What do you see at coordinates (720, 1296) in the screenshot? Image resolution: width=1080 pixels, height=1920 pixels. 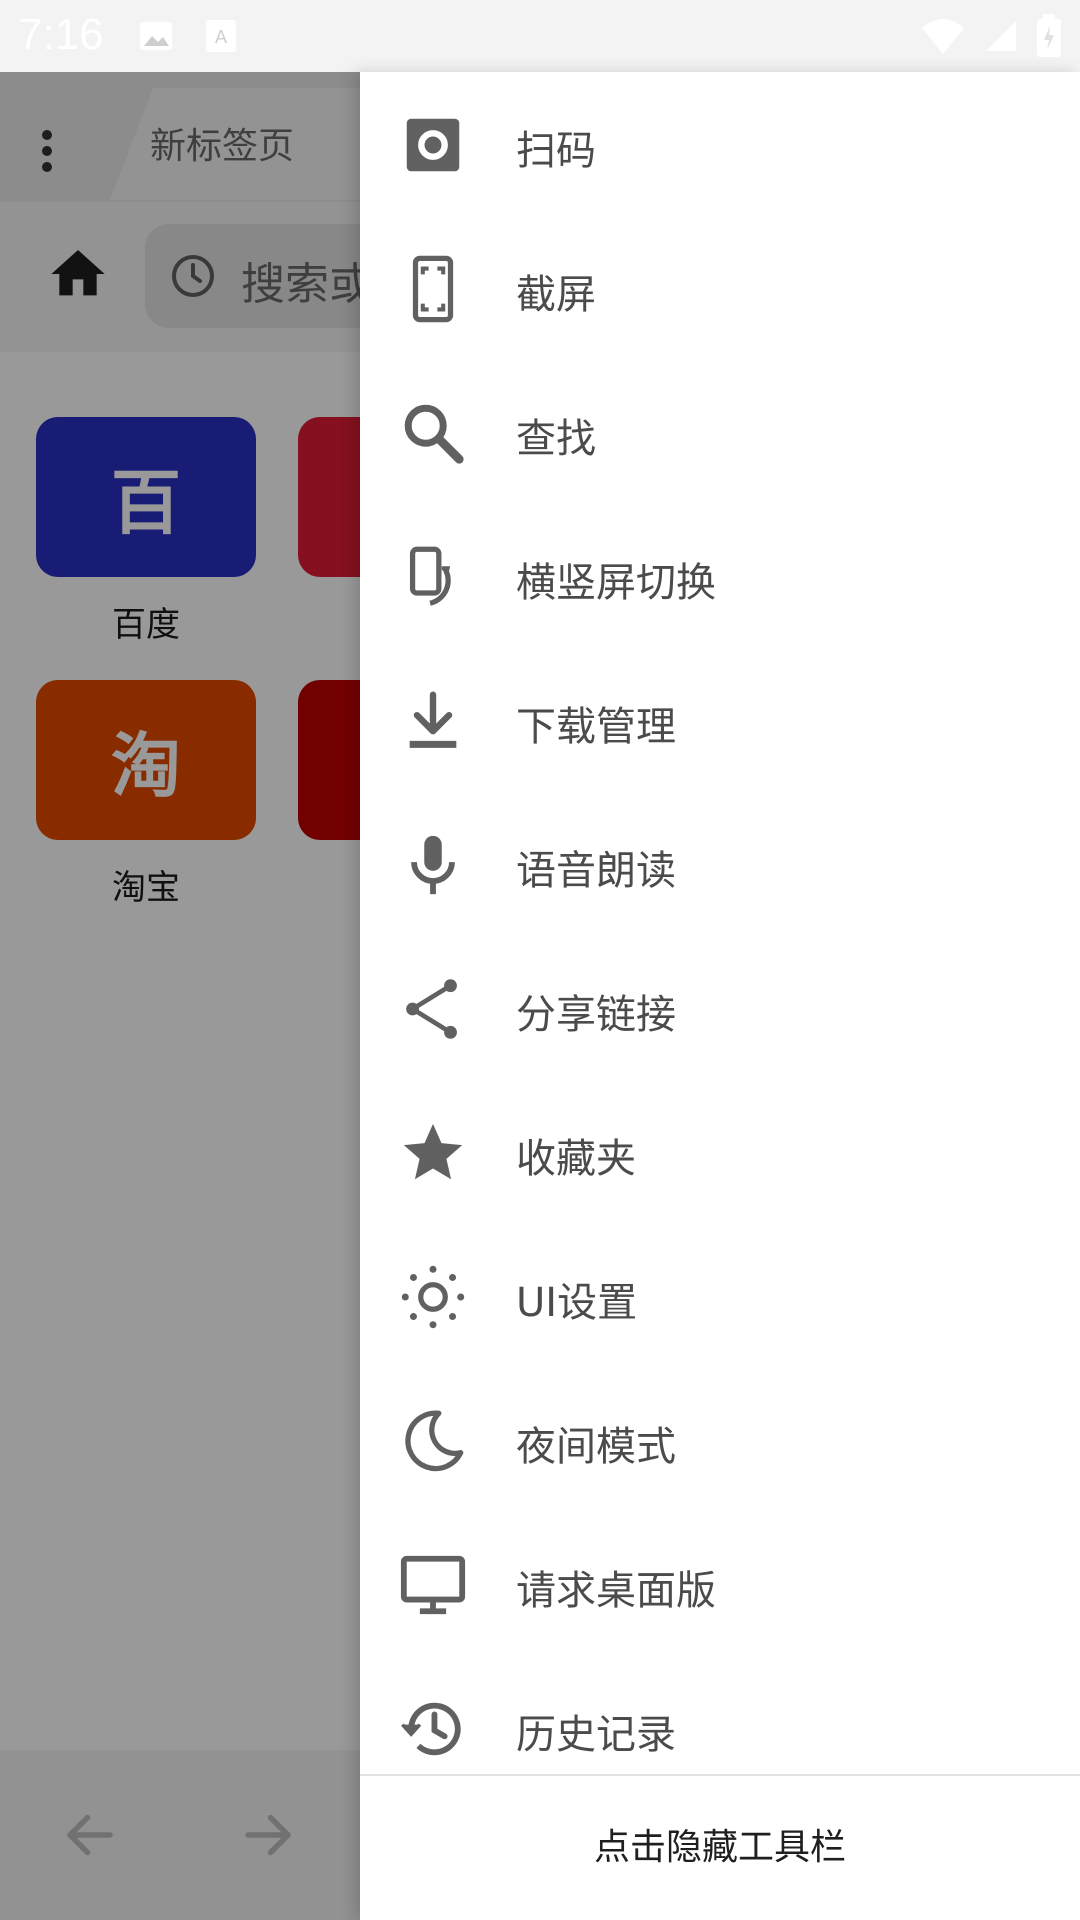 I see `menu-item-ui-settings: UI设置` at bounding box center [720, 1296].